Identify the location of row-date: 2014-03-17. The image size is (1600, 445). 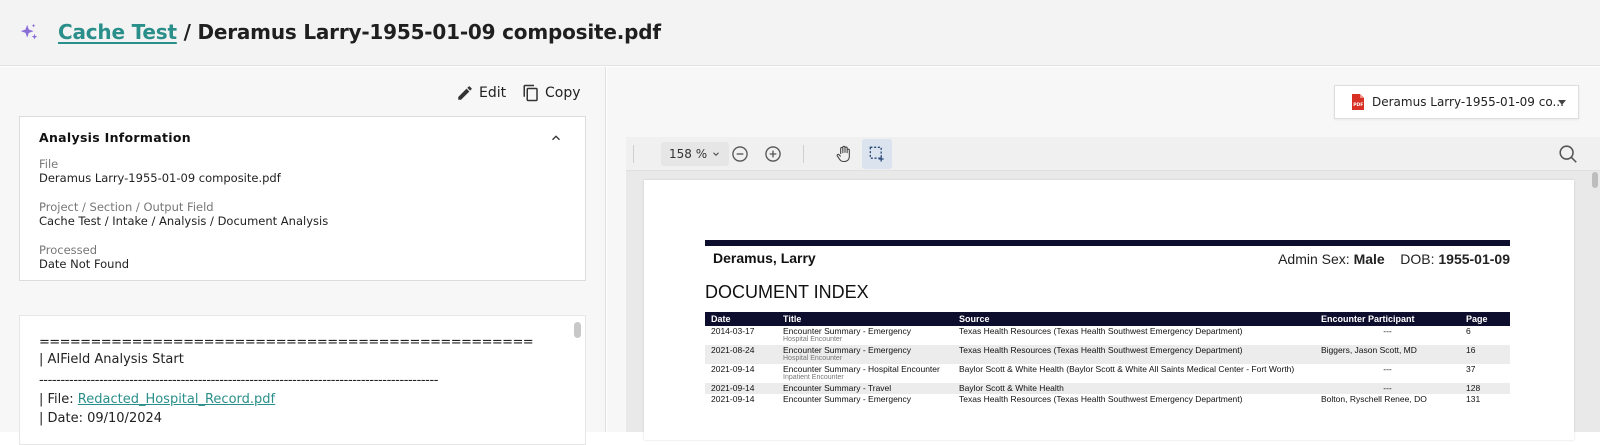
(733, 331).